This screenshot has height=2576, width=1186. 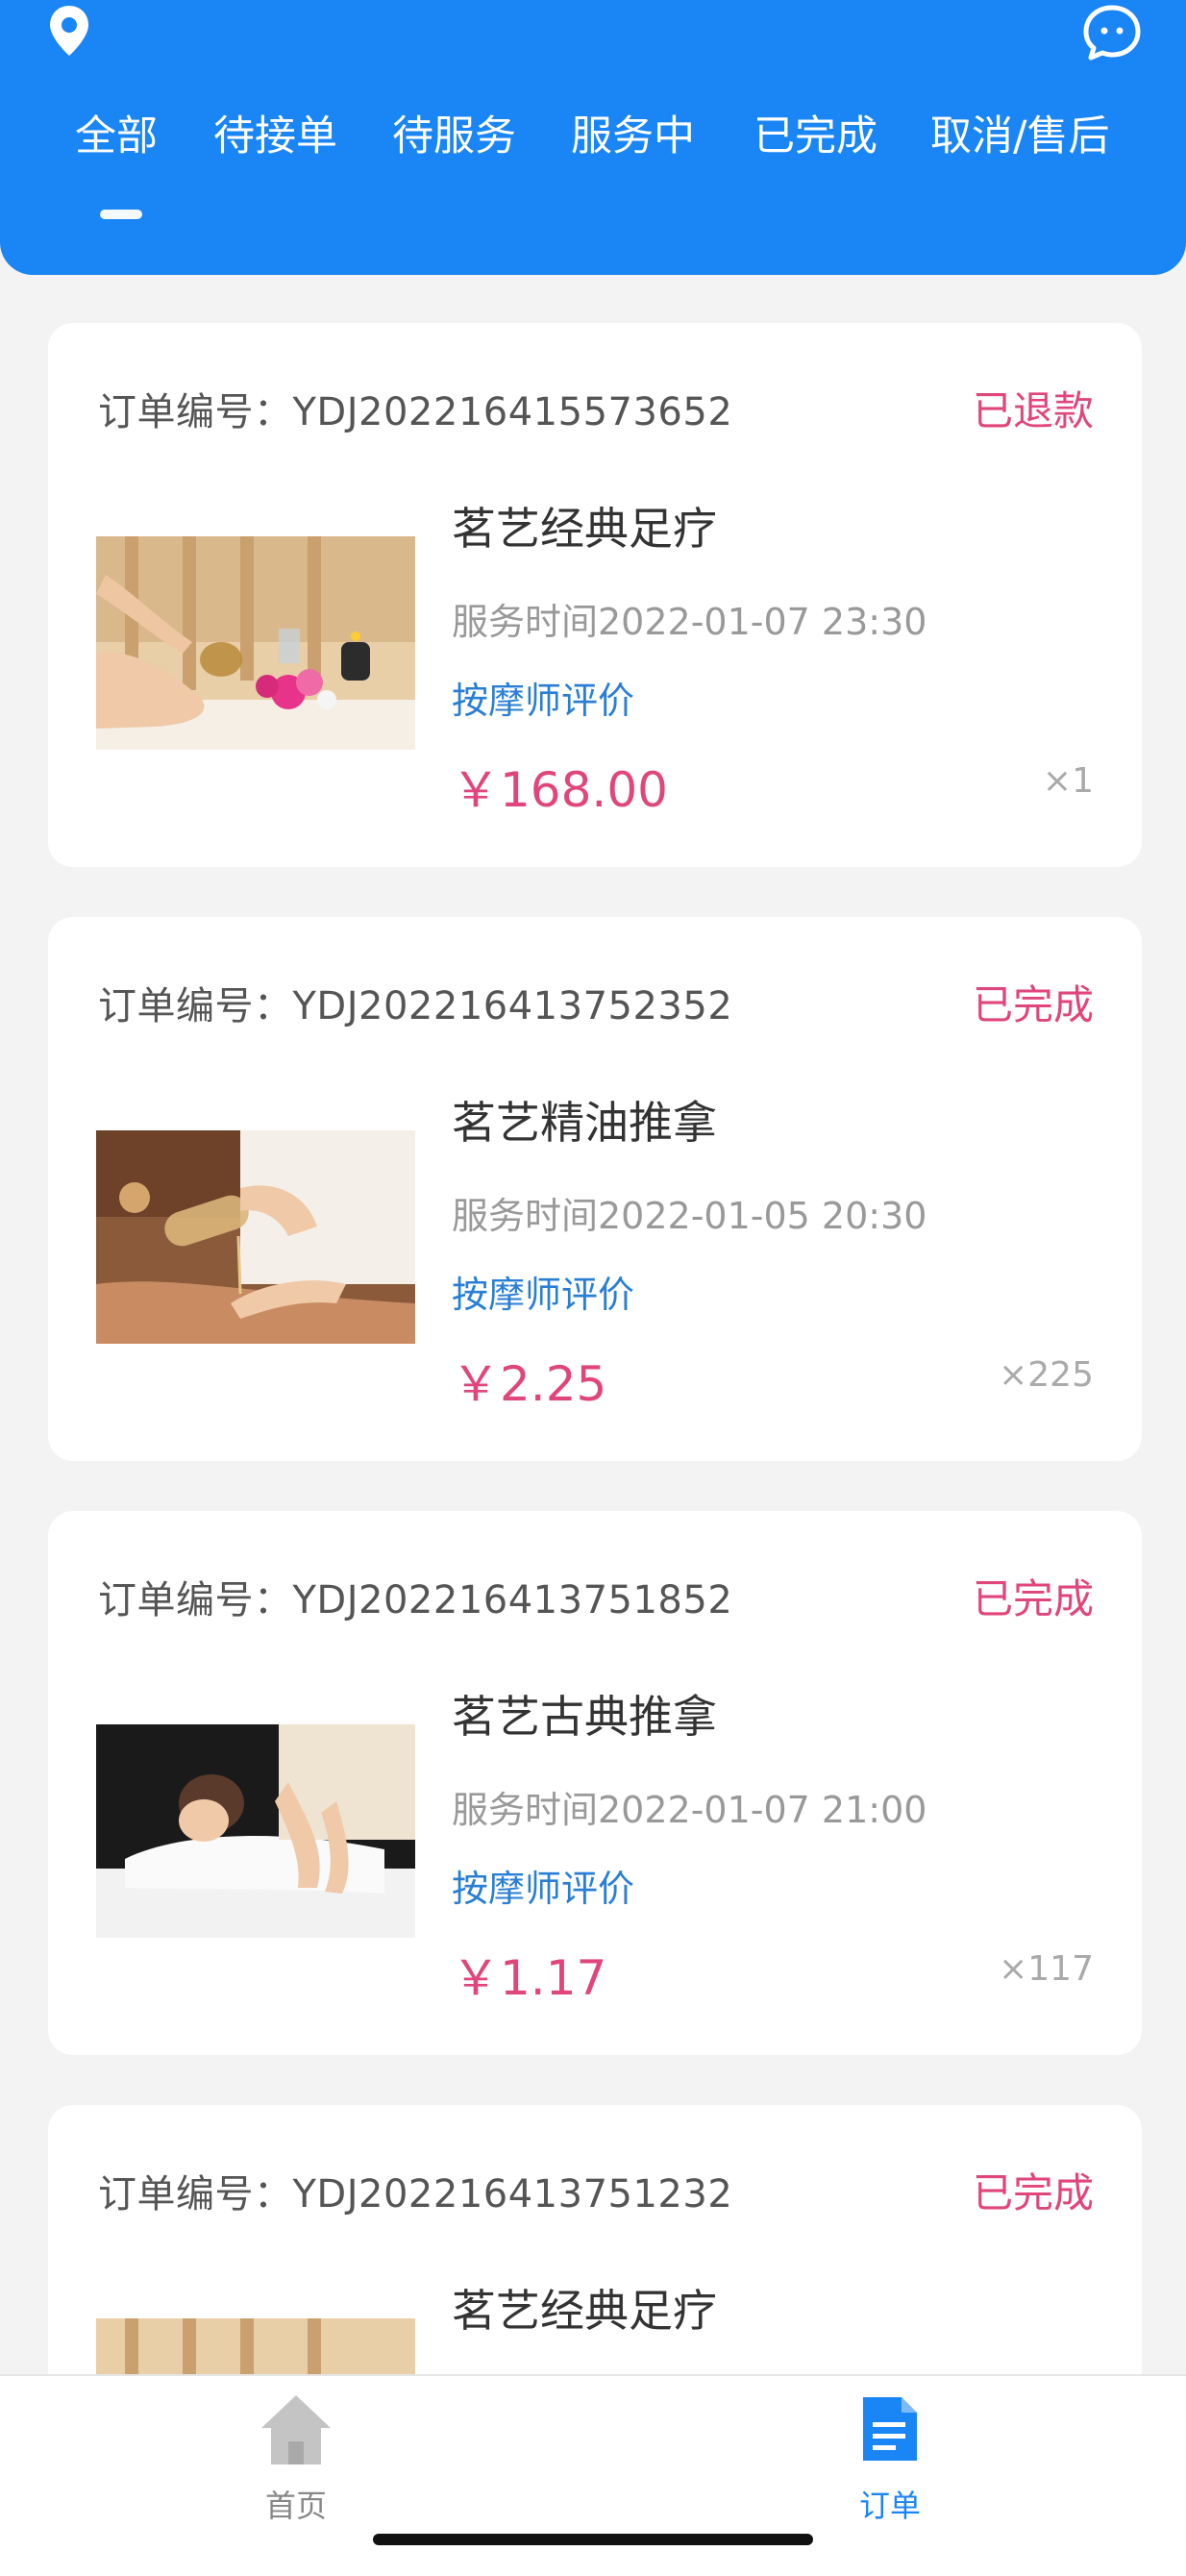 I want to click on tab-all: 全部, so click(x=116, y=137).